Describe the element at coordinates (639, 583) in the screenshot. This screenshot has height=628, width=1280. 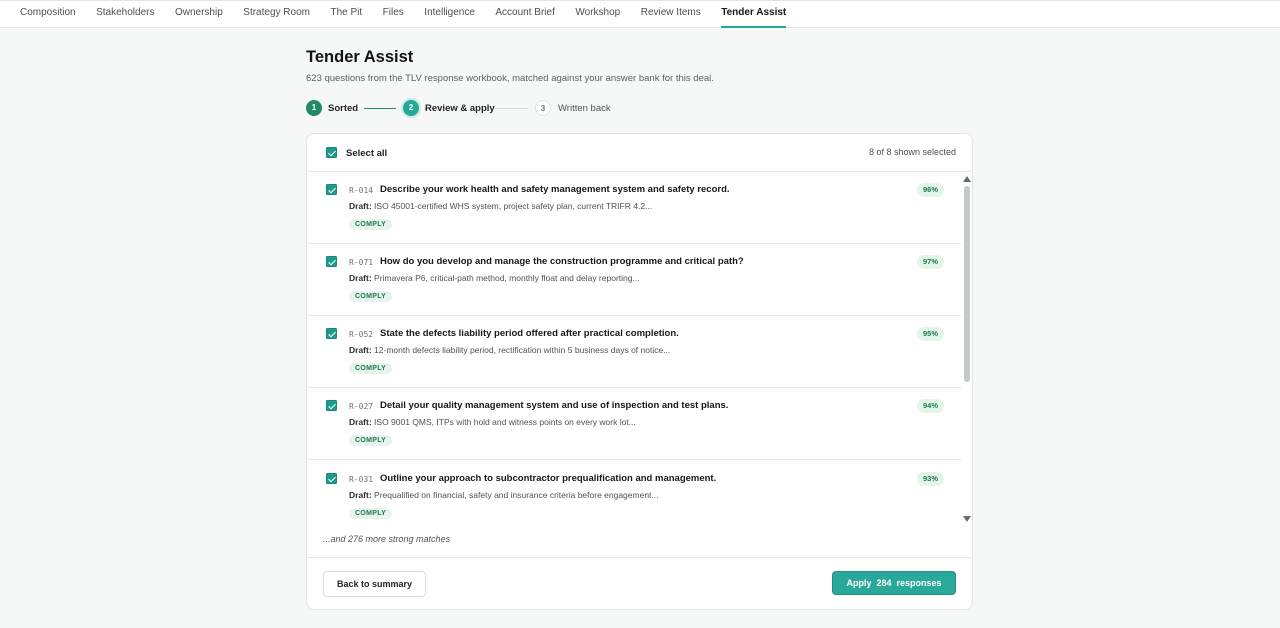
I see `card-footer: Back to summary Apply 284 responses` at that location.